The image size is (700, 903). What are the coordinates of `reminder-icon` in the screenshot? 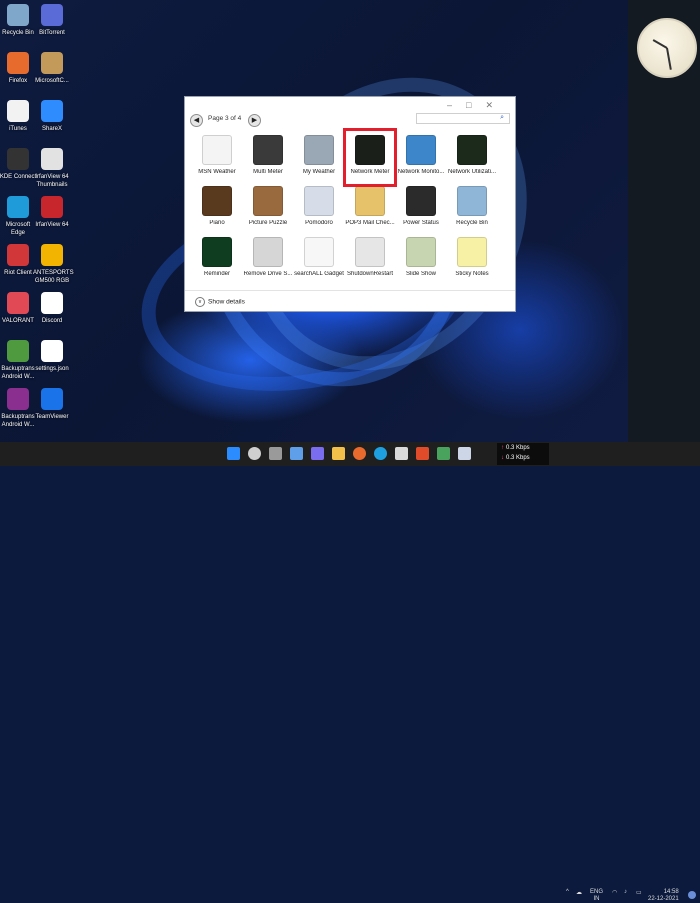 It's located at (217, 252).